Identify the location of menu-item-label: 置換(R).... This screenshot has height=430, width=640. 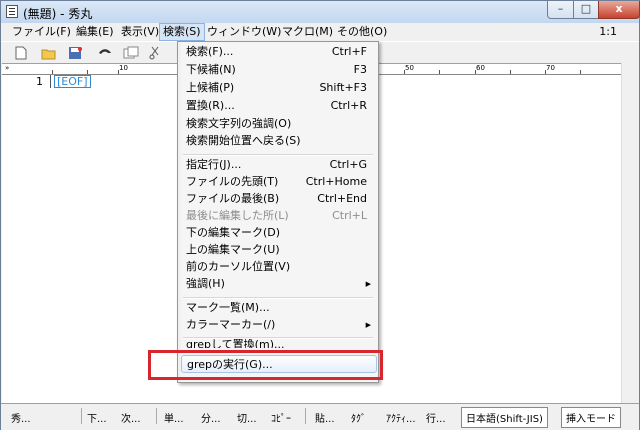
(210, 105).